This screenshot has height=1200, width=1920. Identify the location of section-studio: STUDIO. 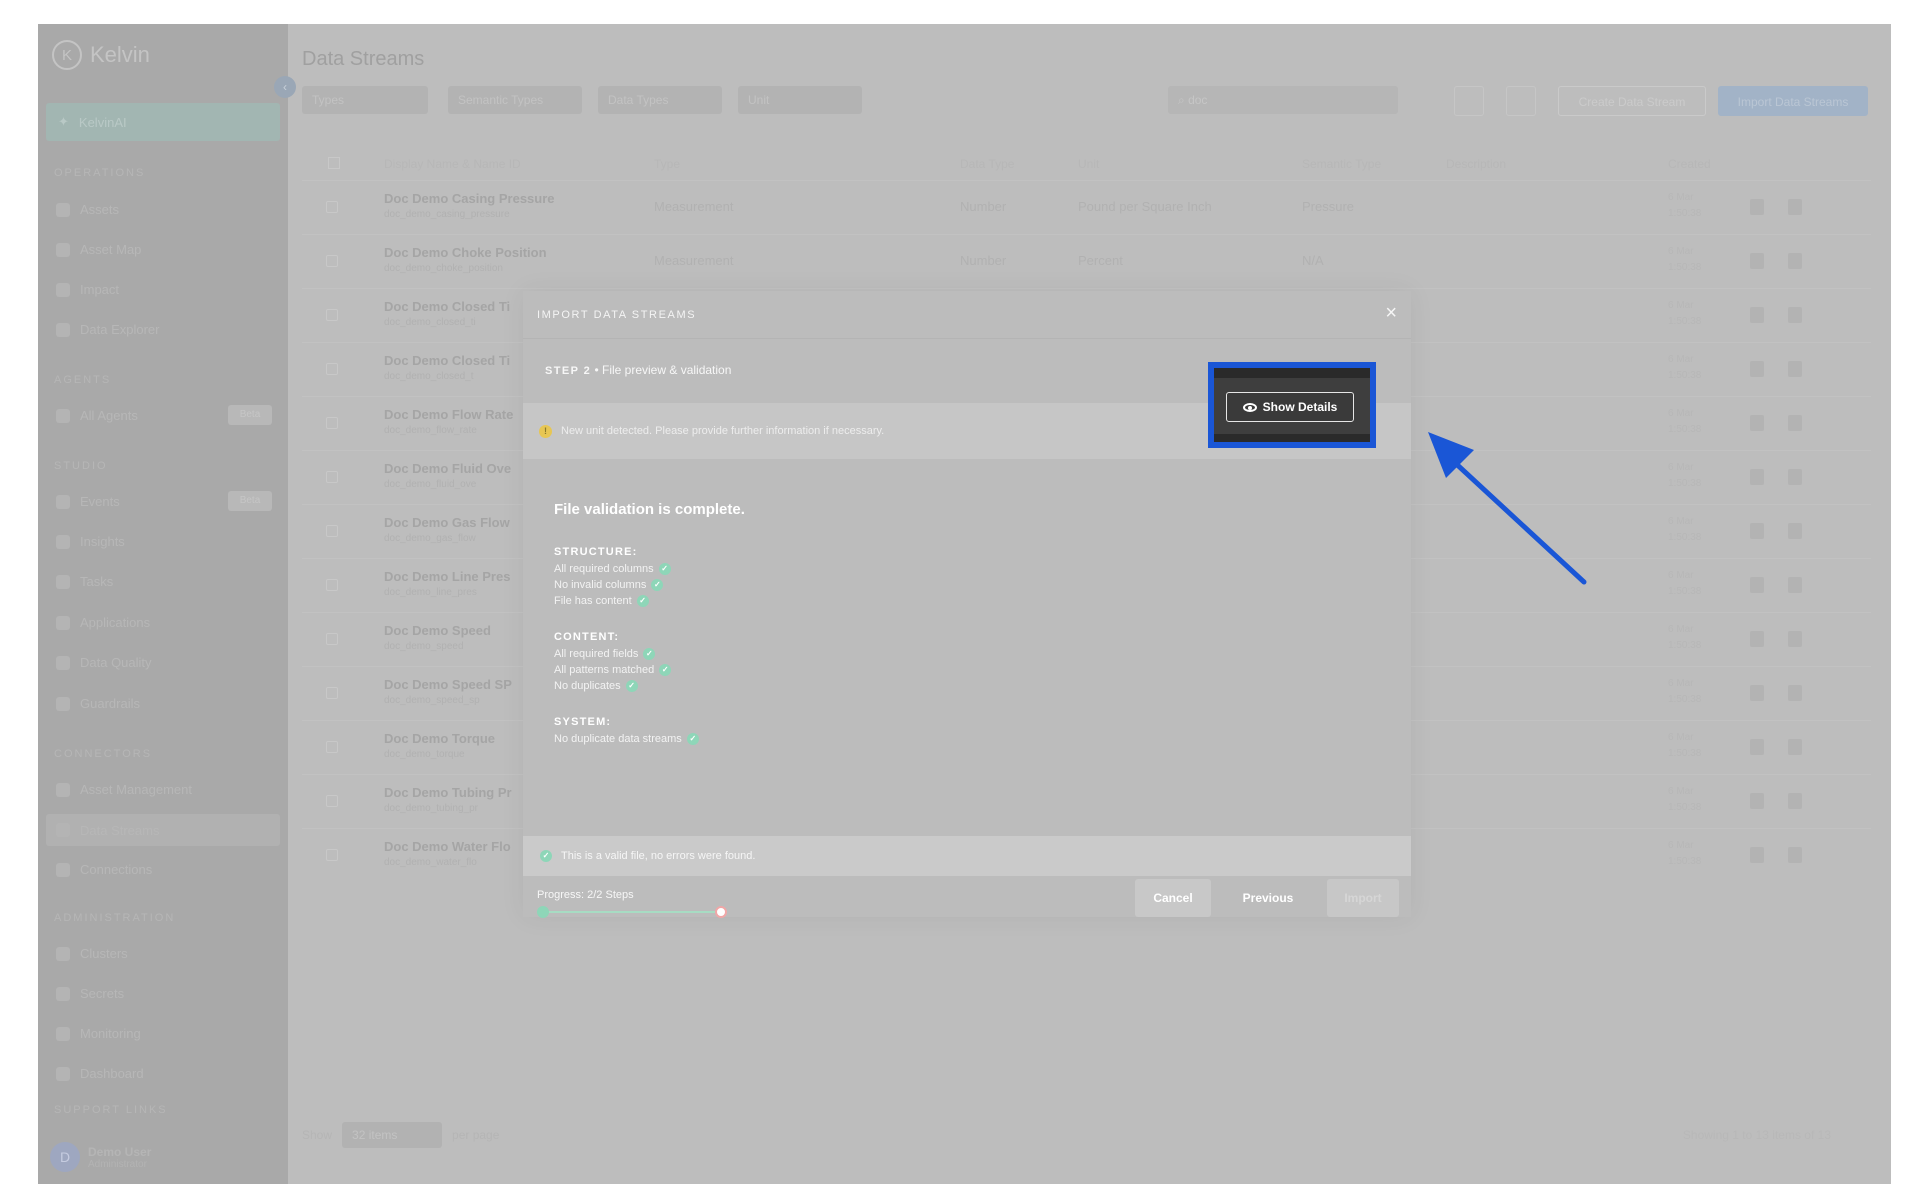
(81, 466).